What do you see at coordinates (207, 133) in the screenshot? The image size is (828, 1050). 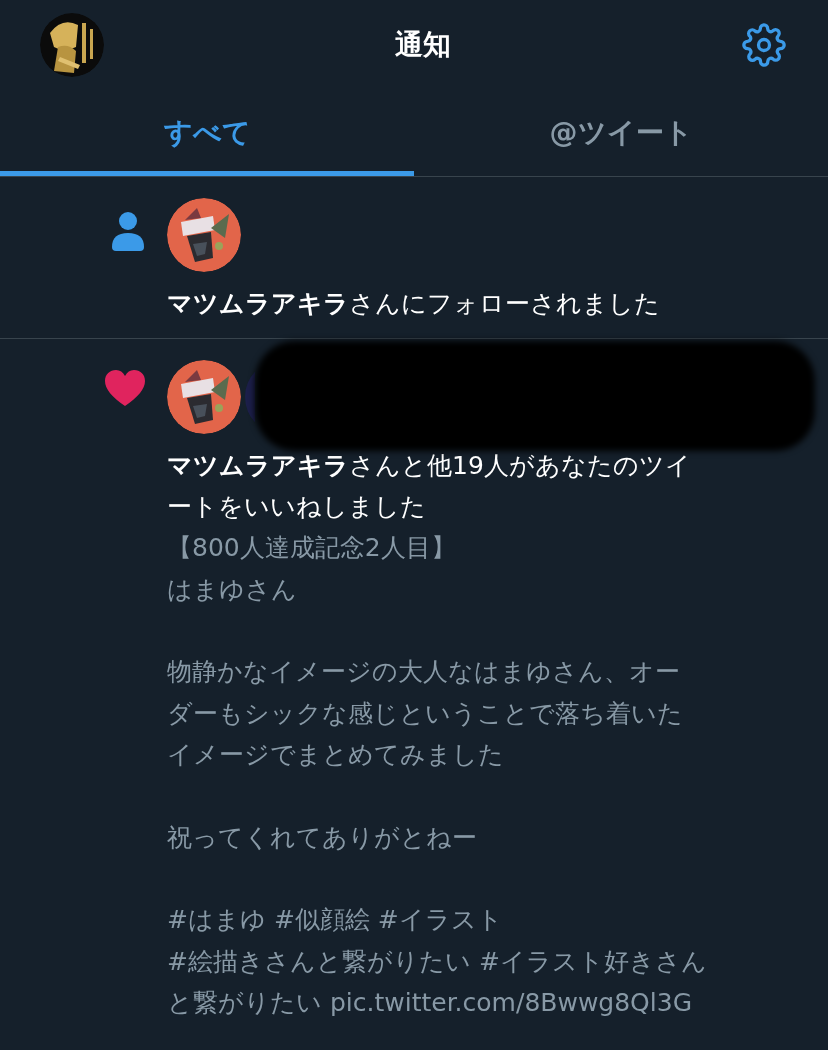 I see `tab: すべて` at bounding box center [207, 133].